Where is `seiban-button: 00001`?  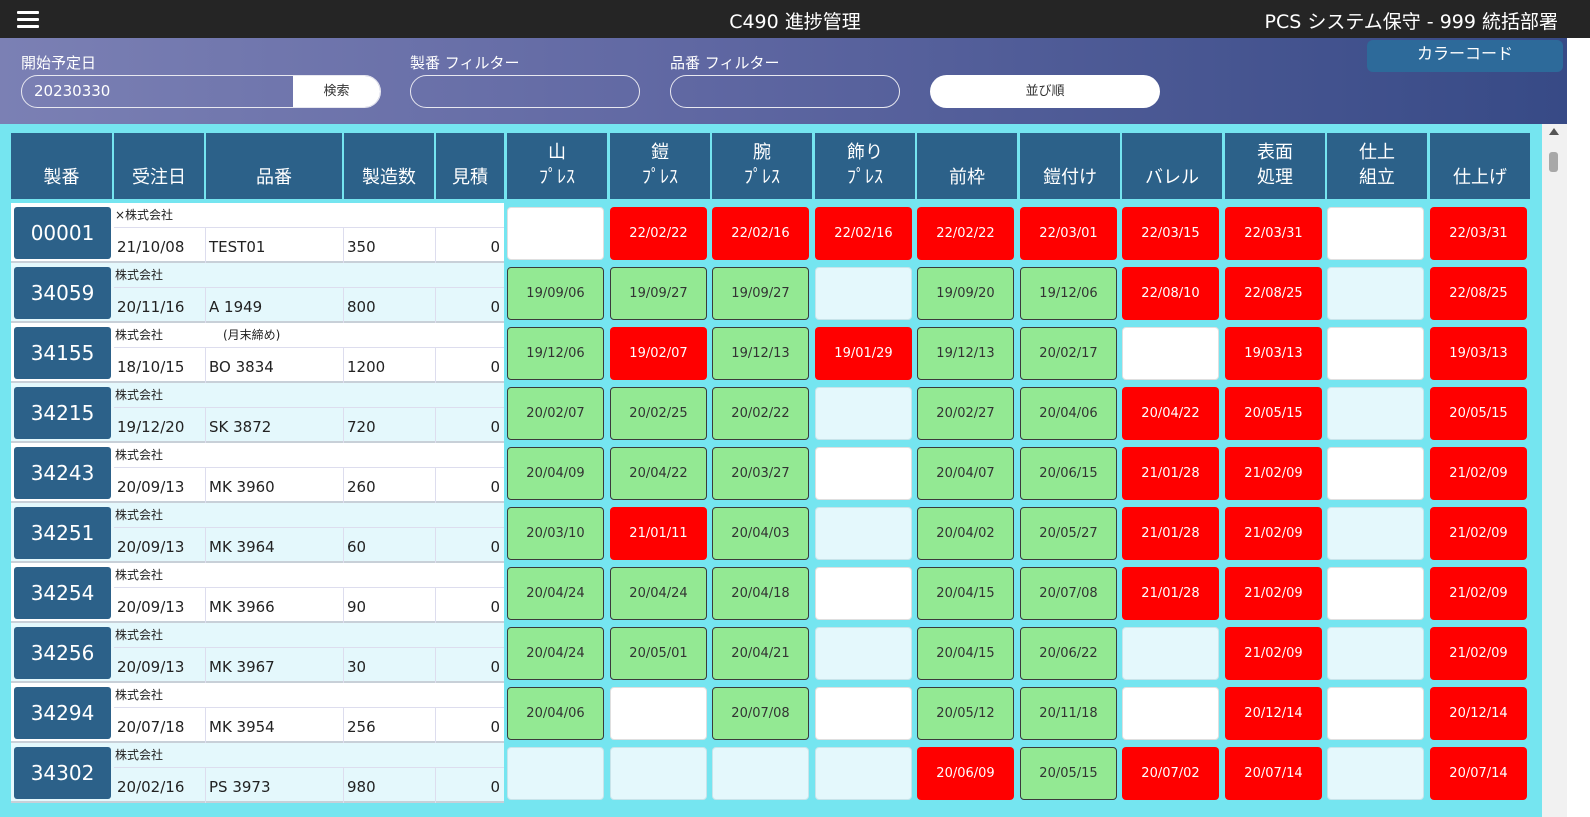 seiban-button: 00001 is located at coordinates (62, 233).